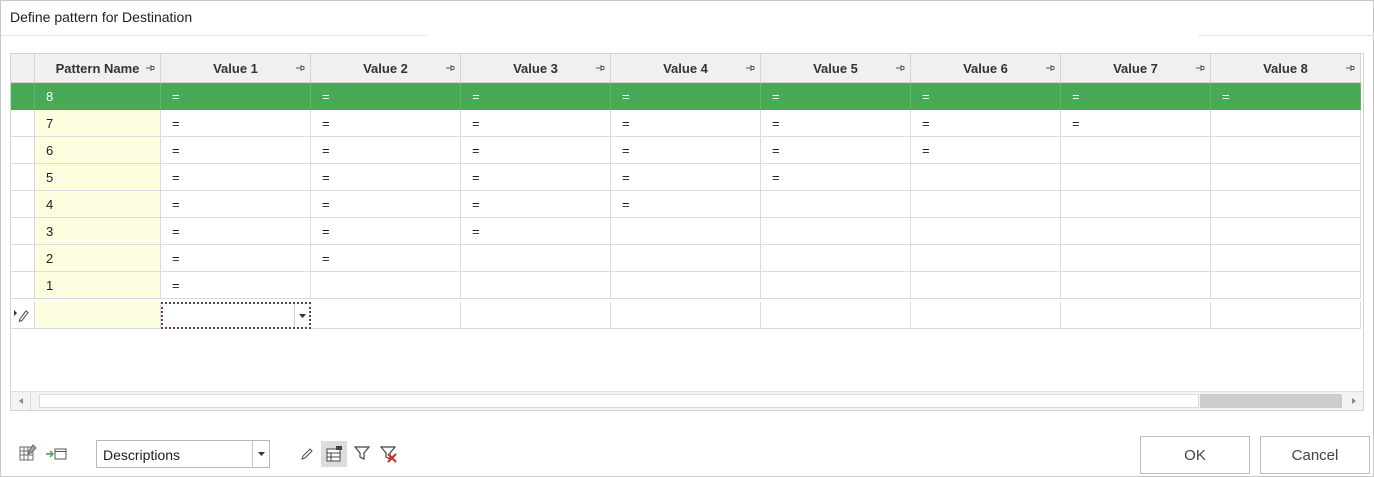 This screenshot has height=477, width=1374. I want to click on view-mode-select: Descriptions, so click(183, 454).